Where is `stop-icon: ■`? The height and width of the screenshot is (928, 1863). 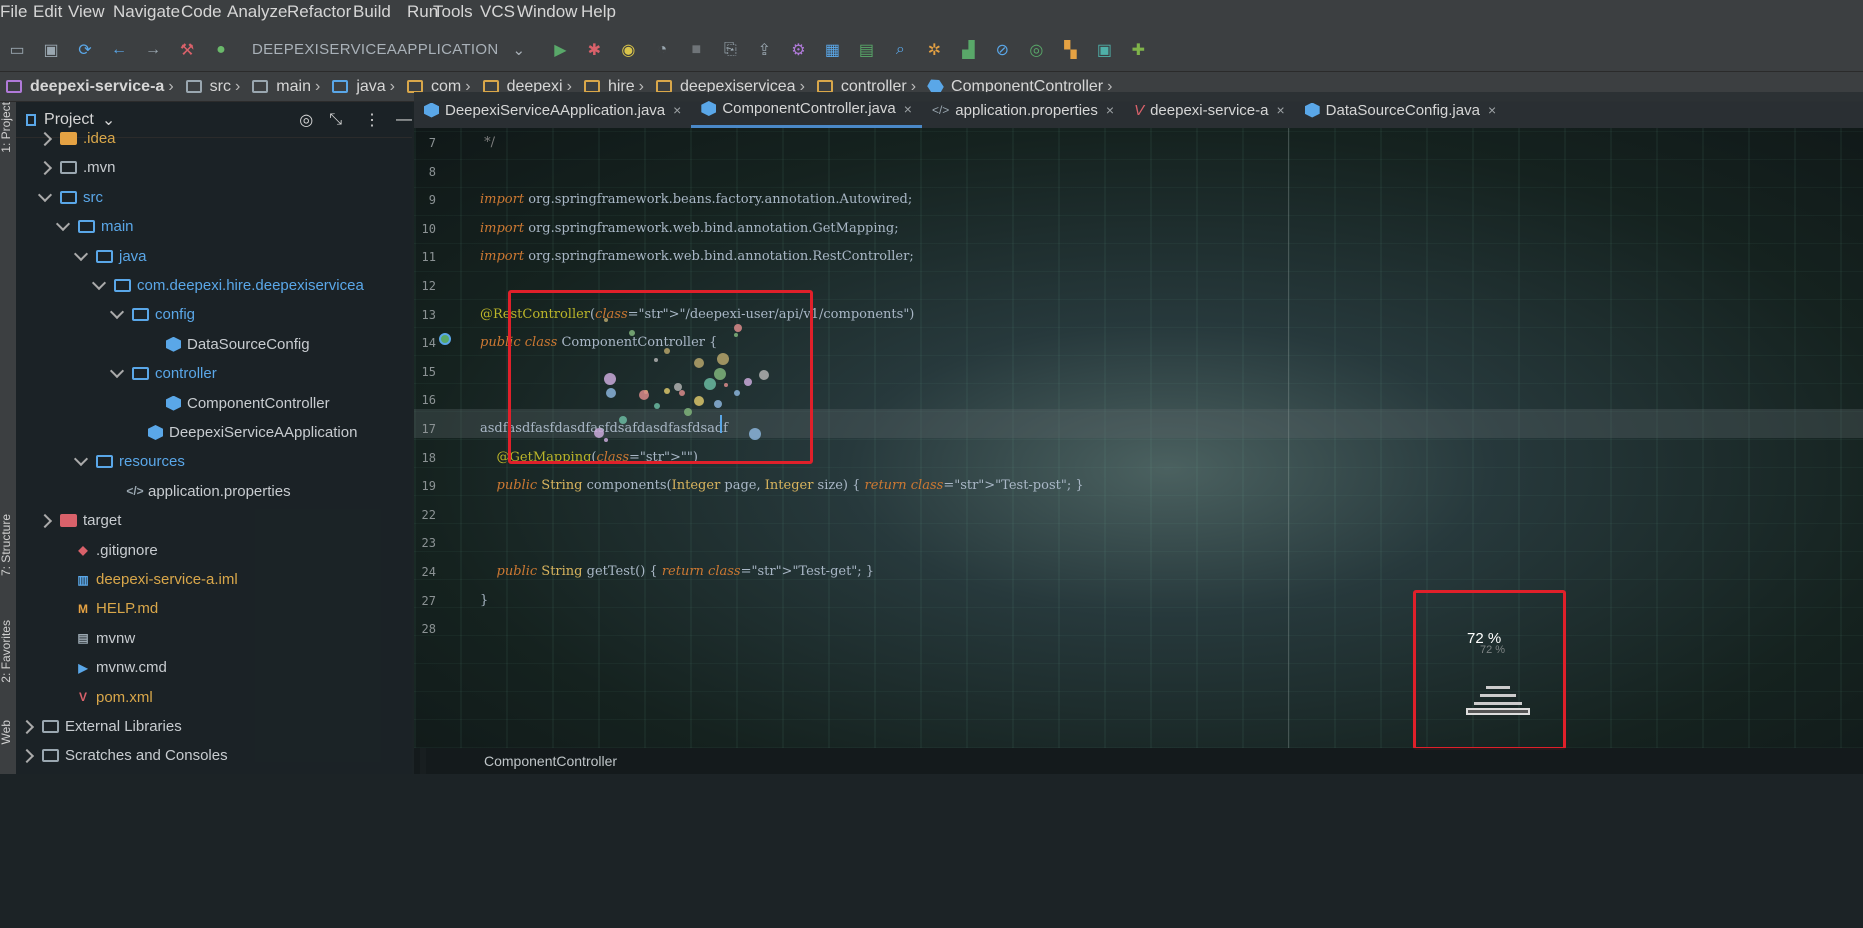 stop-icon: ■ is located at coordinates (696, 50).